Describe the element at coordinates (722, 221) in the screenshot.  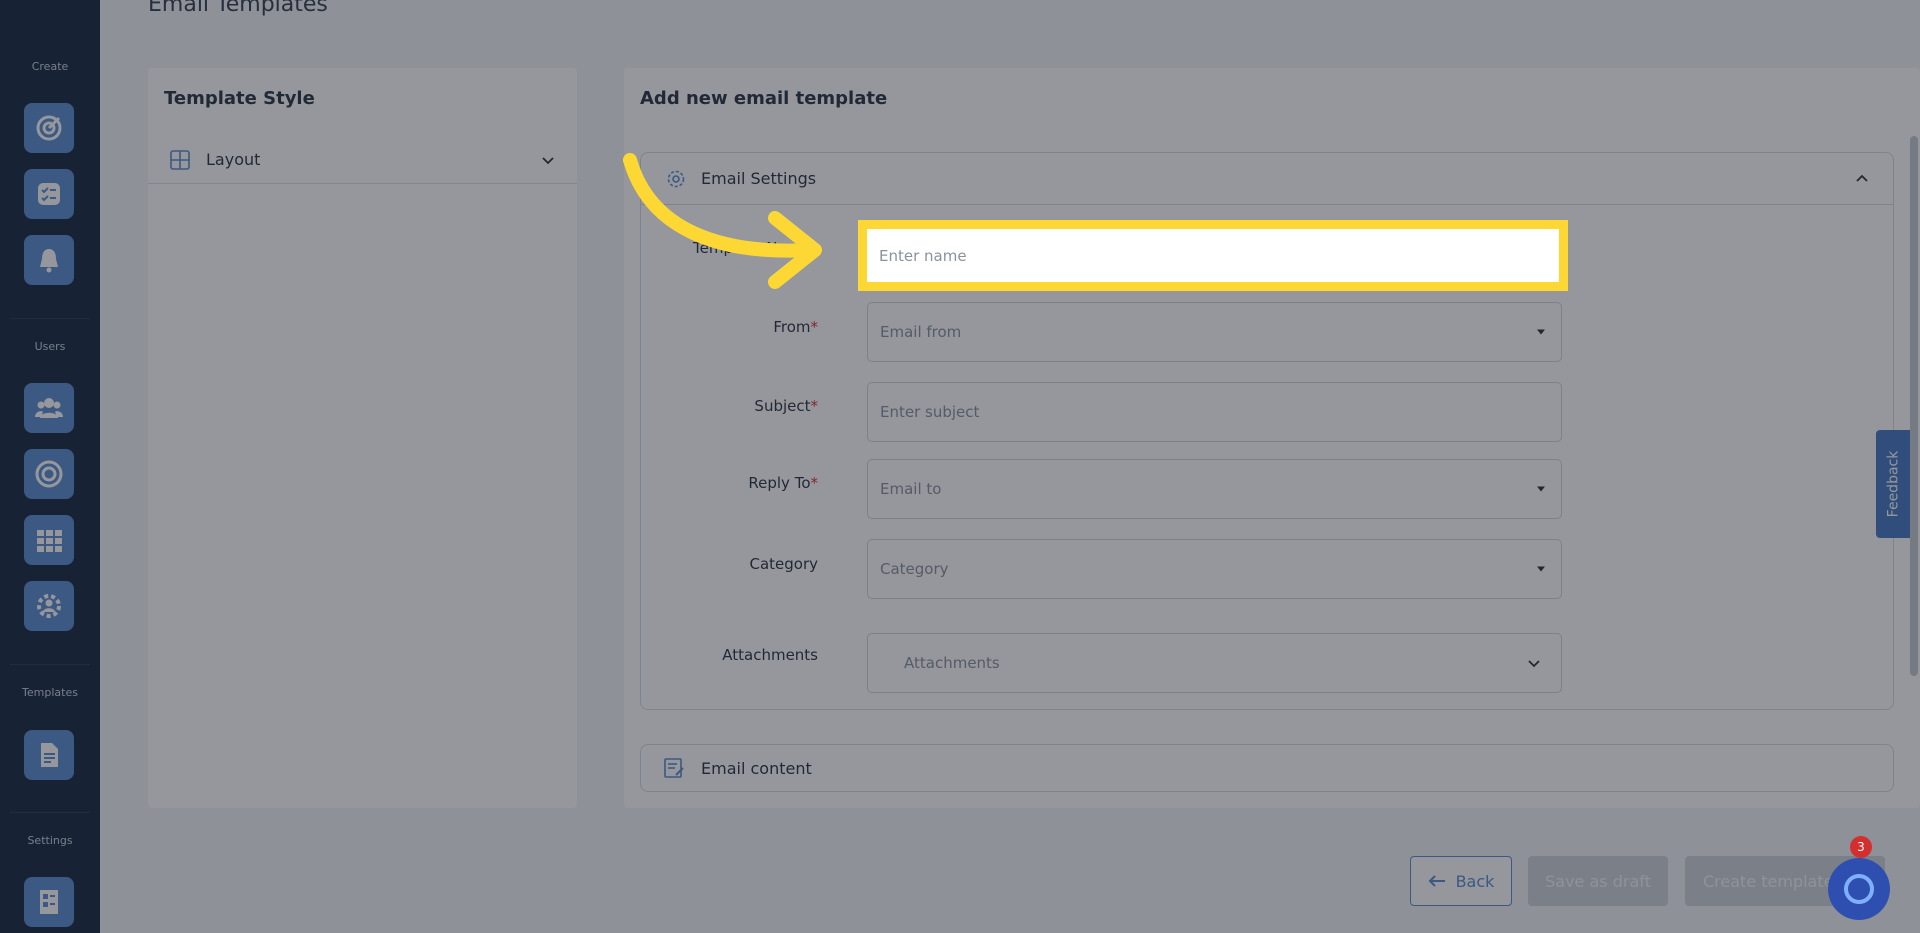
I see `tutorial-arrow-icon` at that location.